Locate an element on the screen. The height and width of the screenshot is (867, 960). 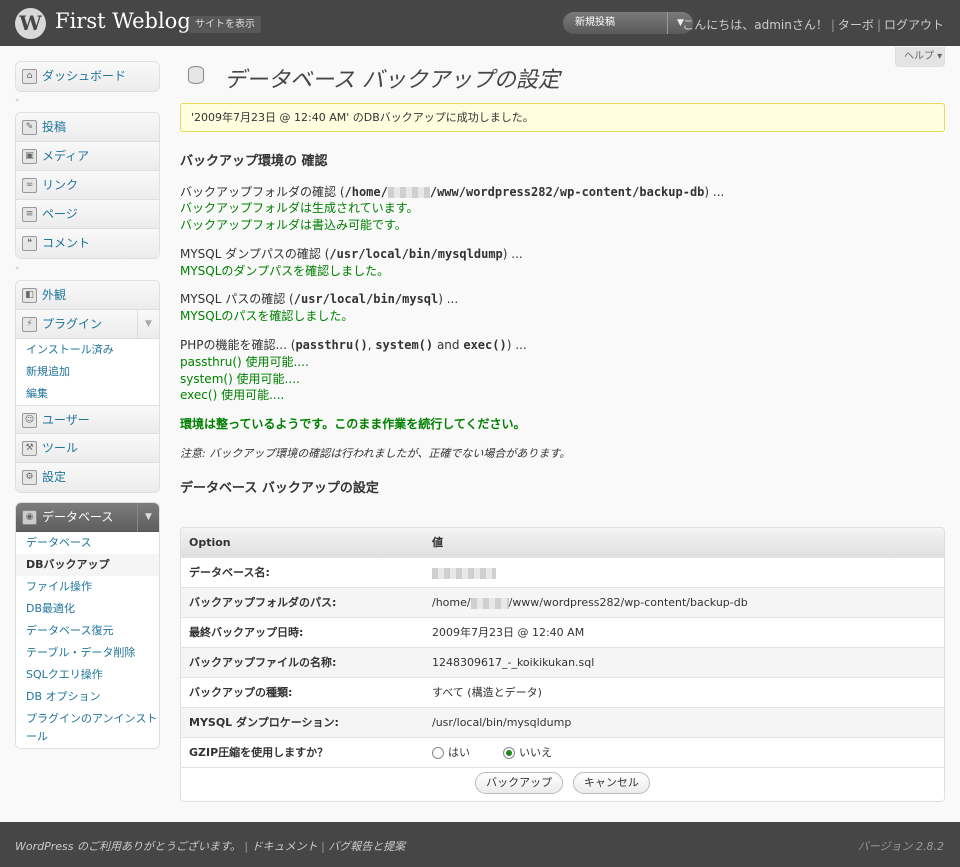
page-title: データベース バックアップの設定 is located at coordinates (392, 80).